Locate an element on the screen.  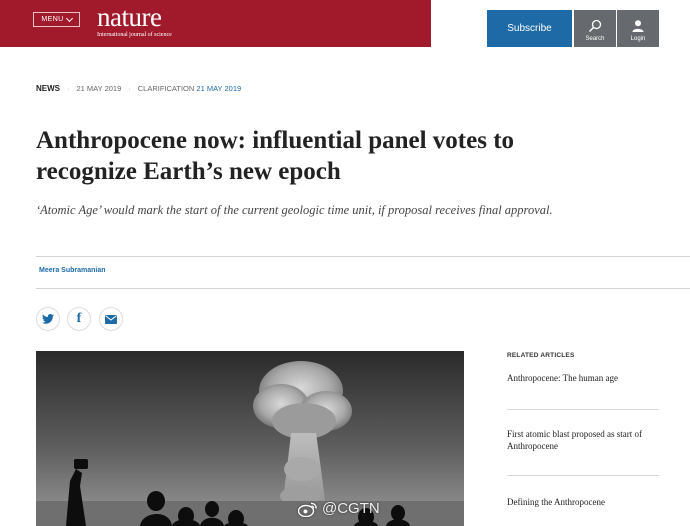
menu-label: MENU is located at coordinates (52, 19).